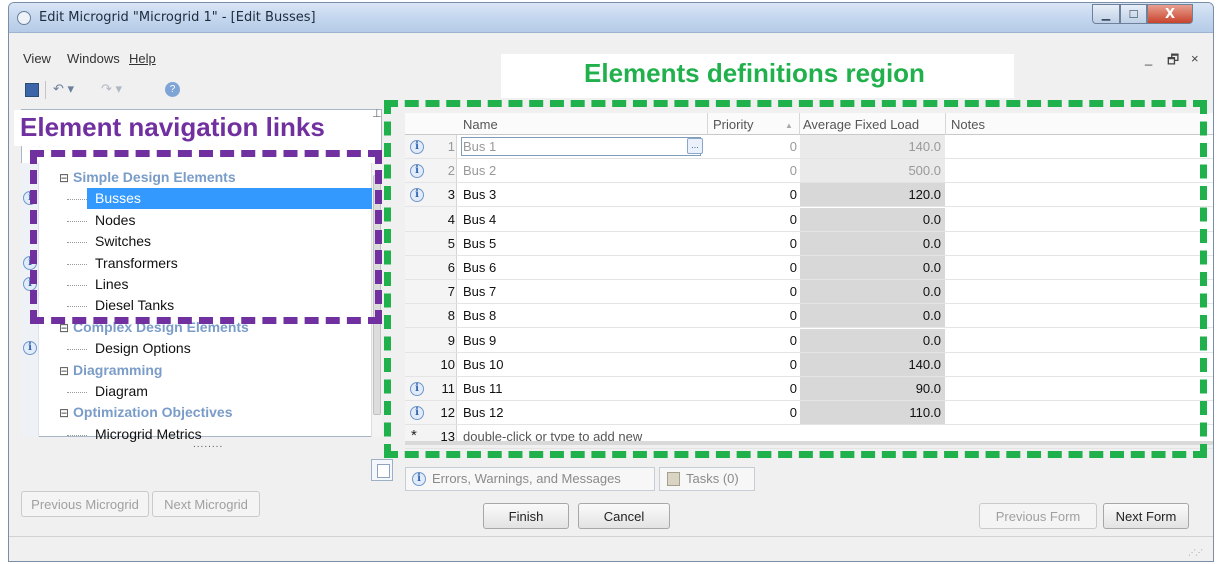 The image size is (1217, 564). I want to click on minimize-button: ▁, so click(1106, 14).